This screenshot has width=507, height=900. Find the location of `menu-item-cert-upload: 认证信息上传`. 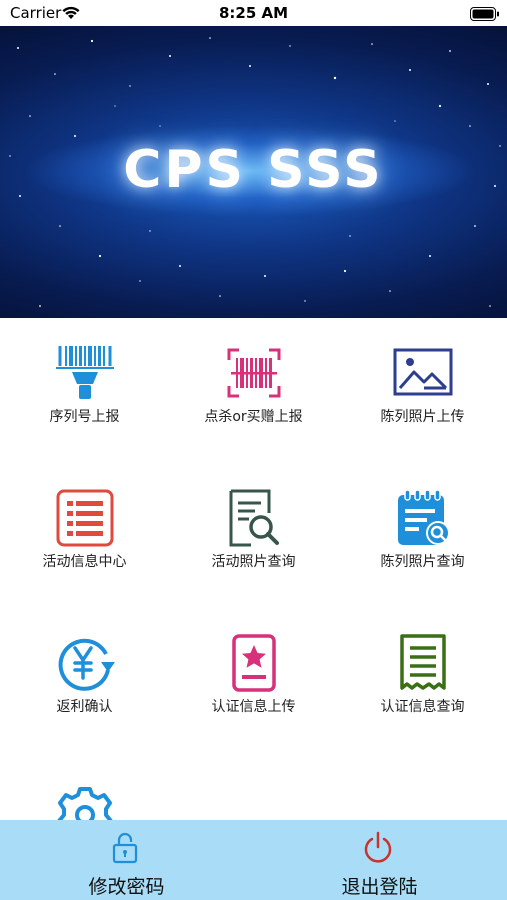

menu-item-cert-upload: 认证信息上传 is located at coordinates (253, 680).